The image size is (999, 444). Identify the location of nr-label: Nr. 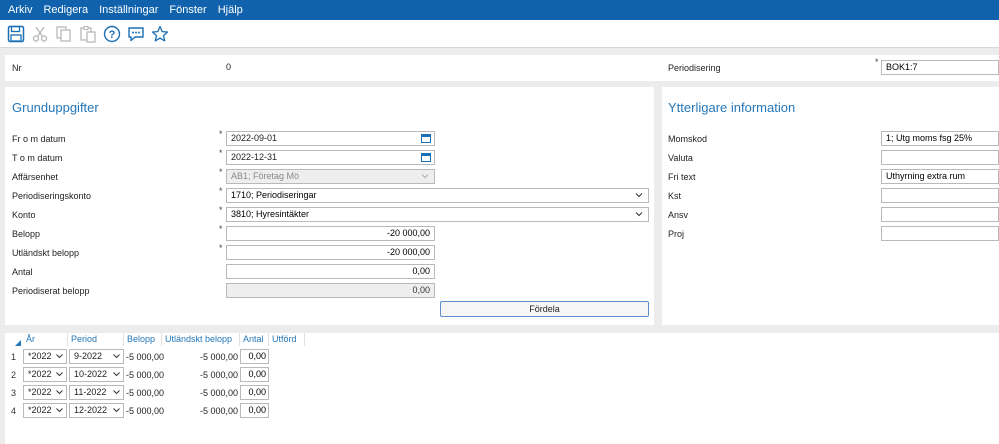
(17, 68).